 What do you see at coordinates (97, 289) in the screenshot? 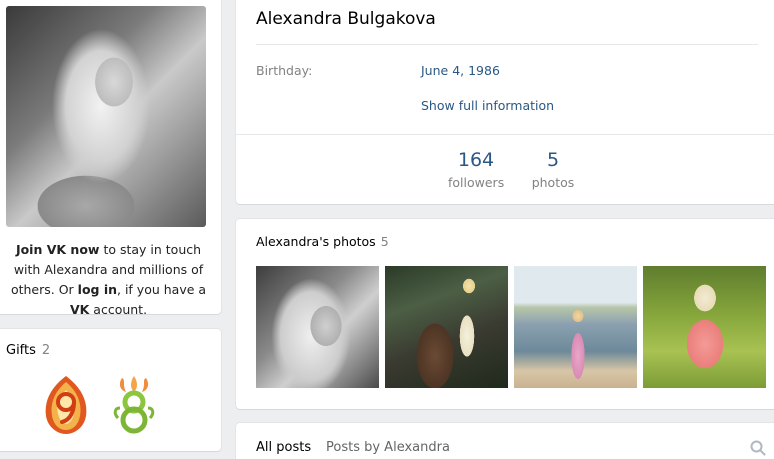
I see `login-link: log in` at bounding box center [97, 289].